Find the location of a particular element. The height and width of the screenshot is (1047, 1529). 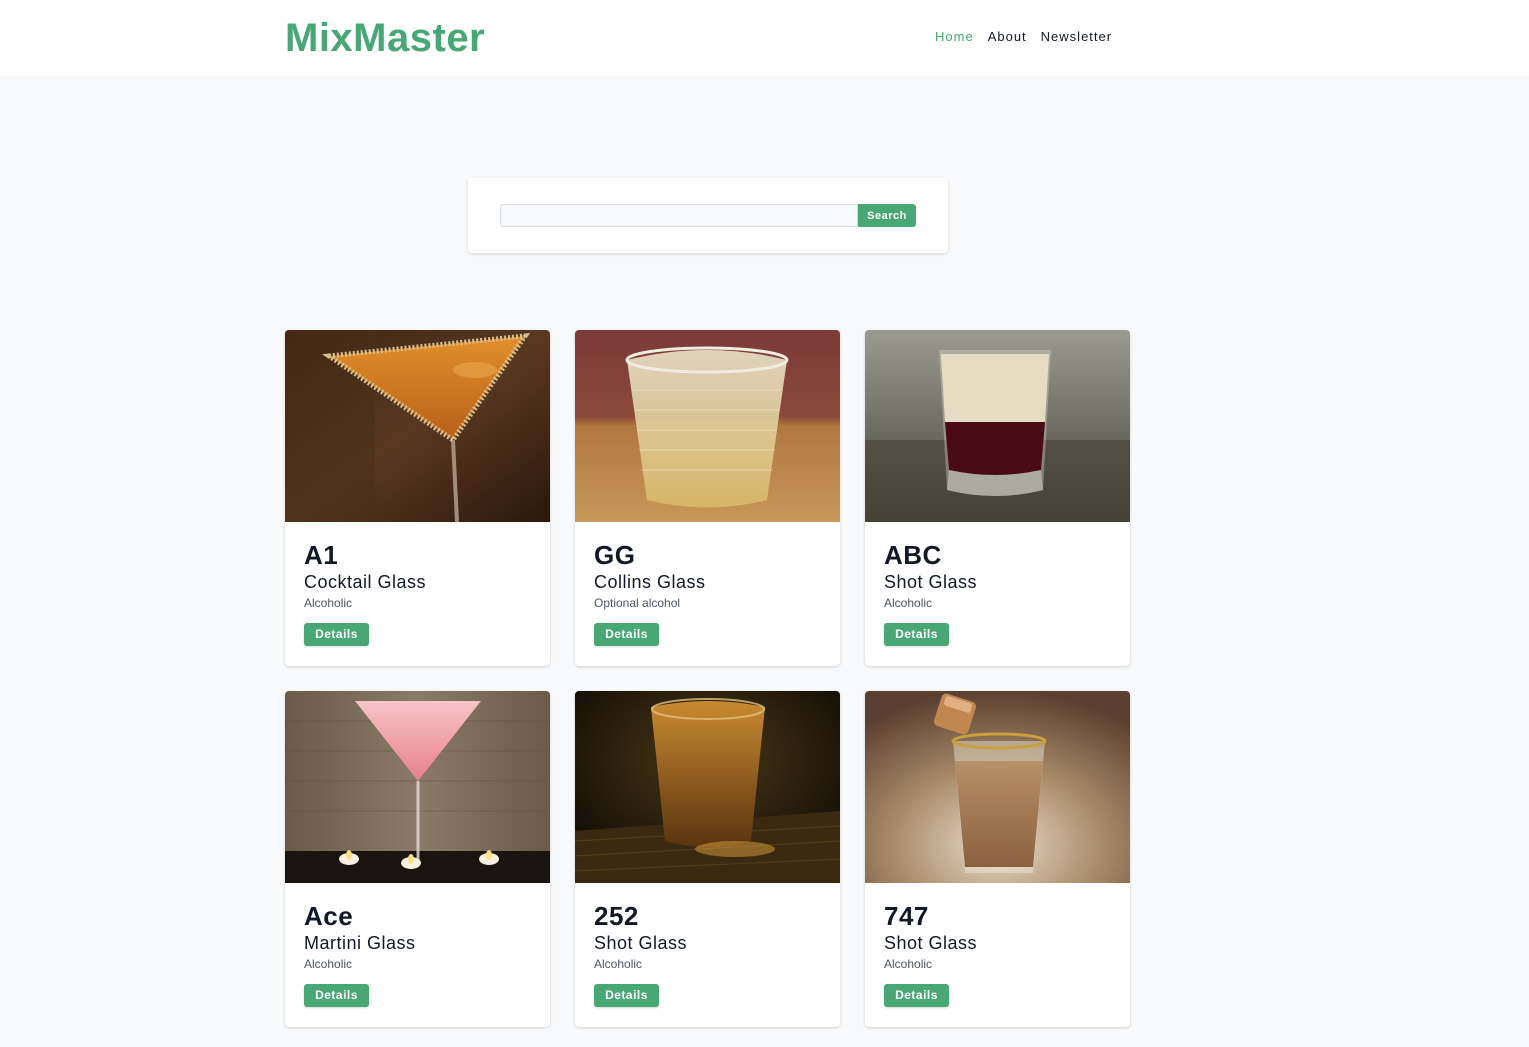

nav-link-home: Home is located at coordinates (954, 37).